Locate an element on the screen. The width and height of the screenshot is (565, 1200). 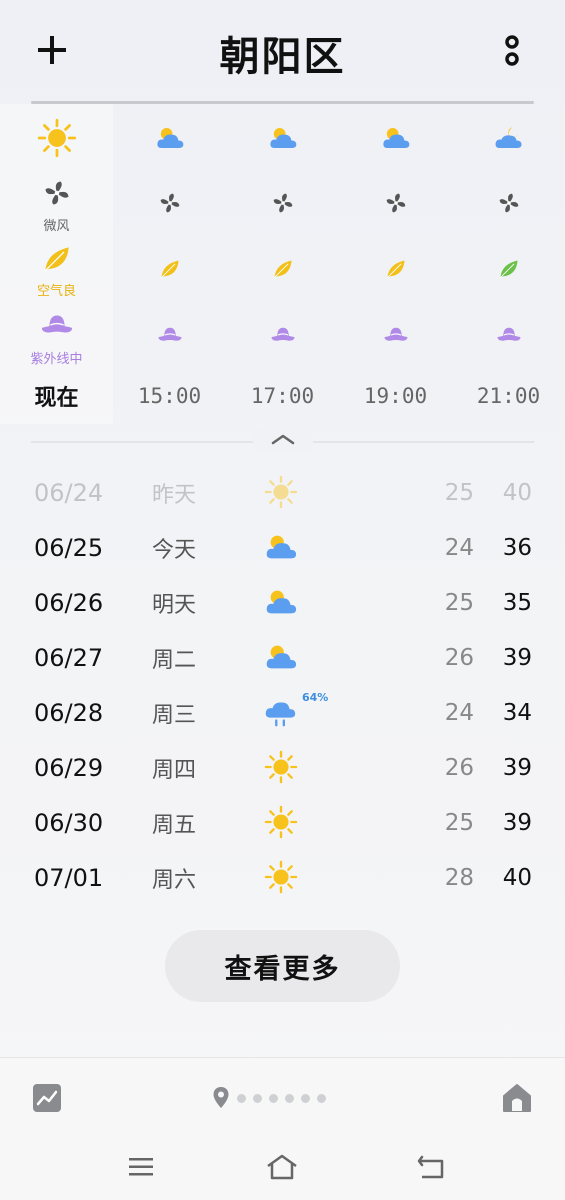
rain-icon is located at coordinates (282, 713).